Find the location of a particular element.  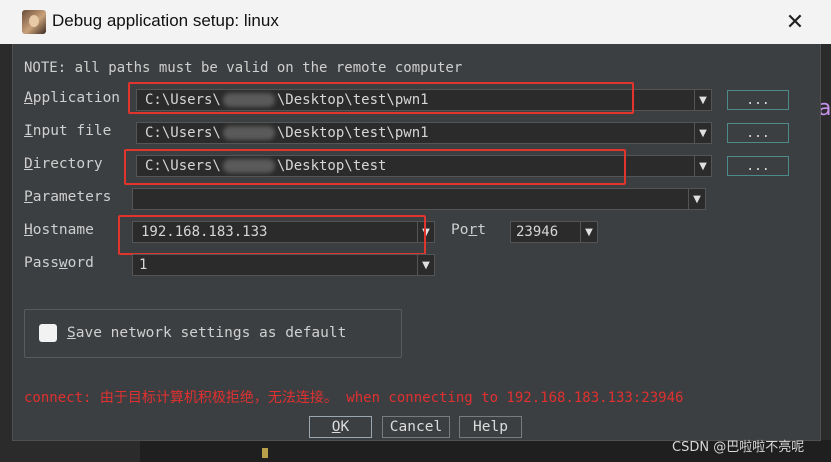

password-combo: 1 ▼ is located at coordinates (283, 265).